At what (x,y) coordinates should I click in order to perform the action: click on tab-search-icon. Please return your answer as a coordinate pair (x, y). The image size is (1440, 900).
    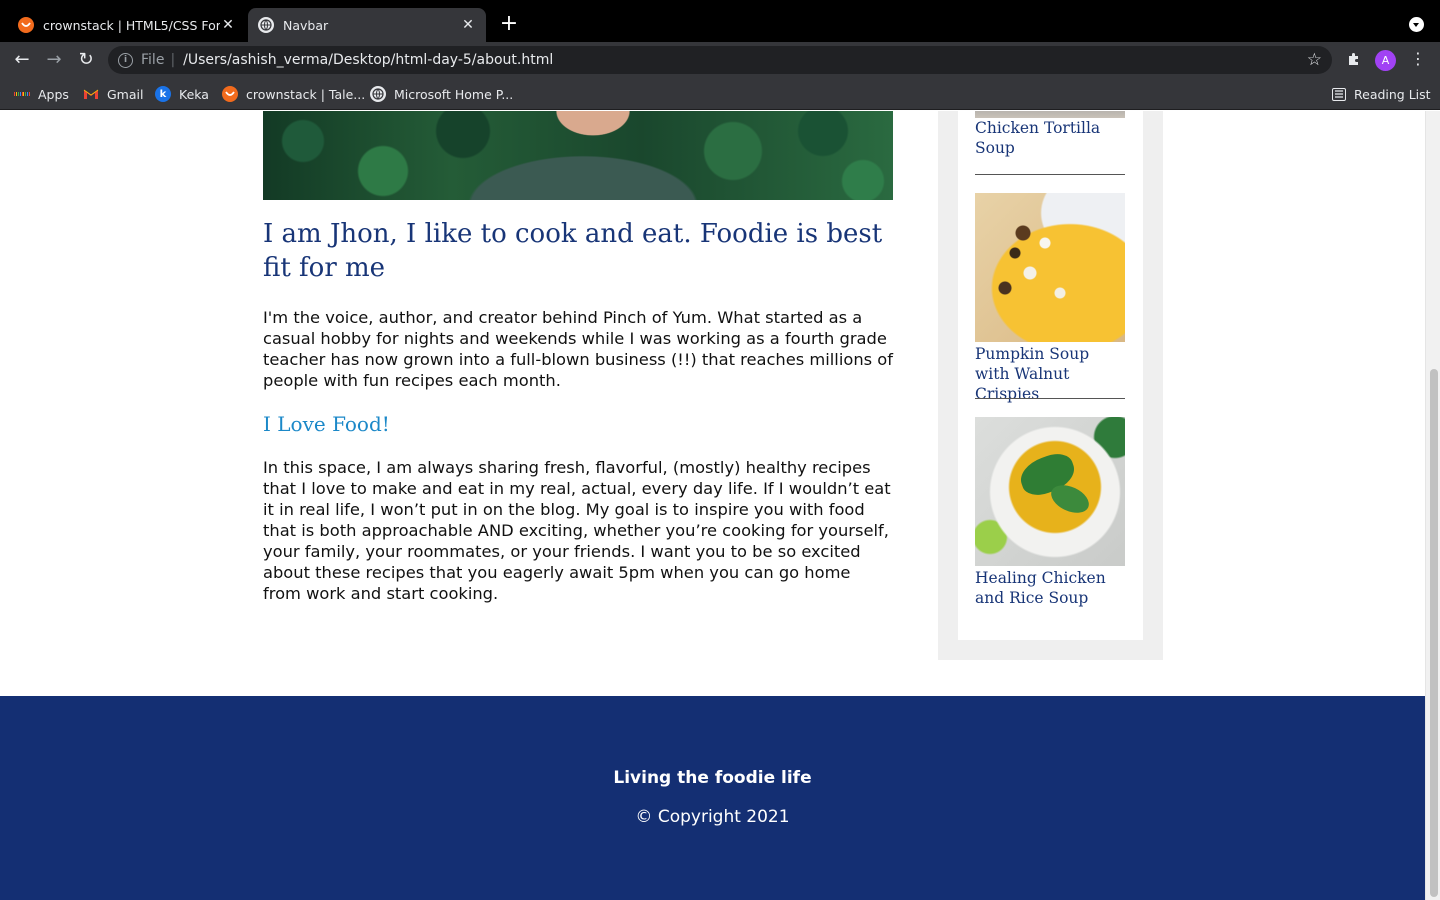
    Looking at the image, I should click on (1416, 24).